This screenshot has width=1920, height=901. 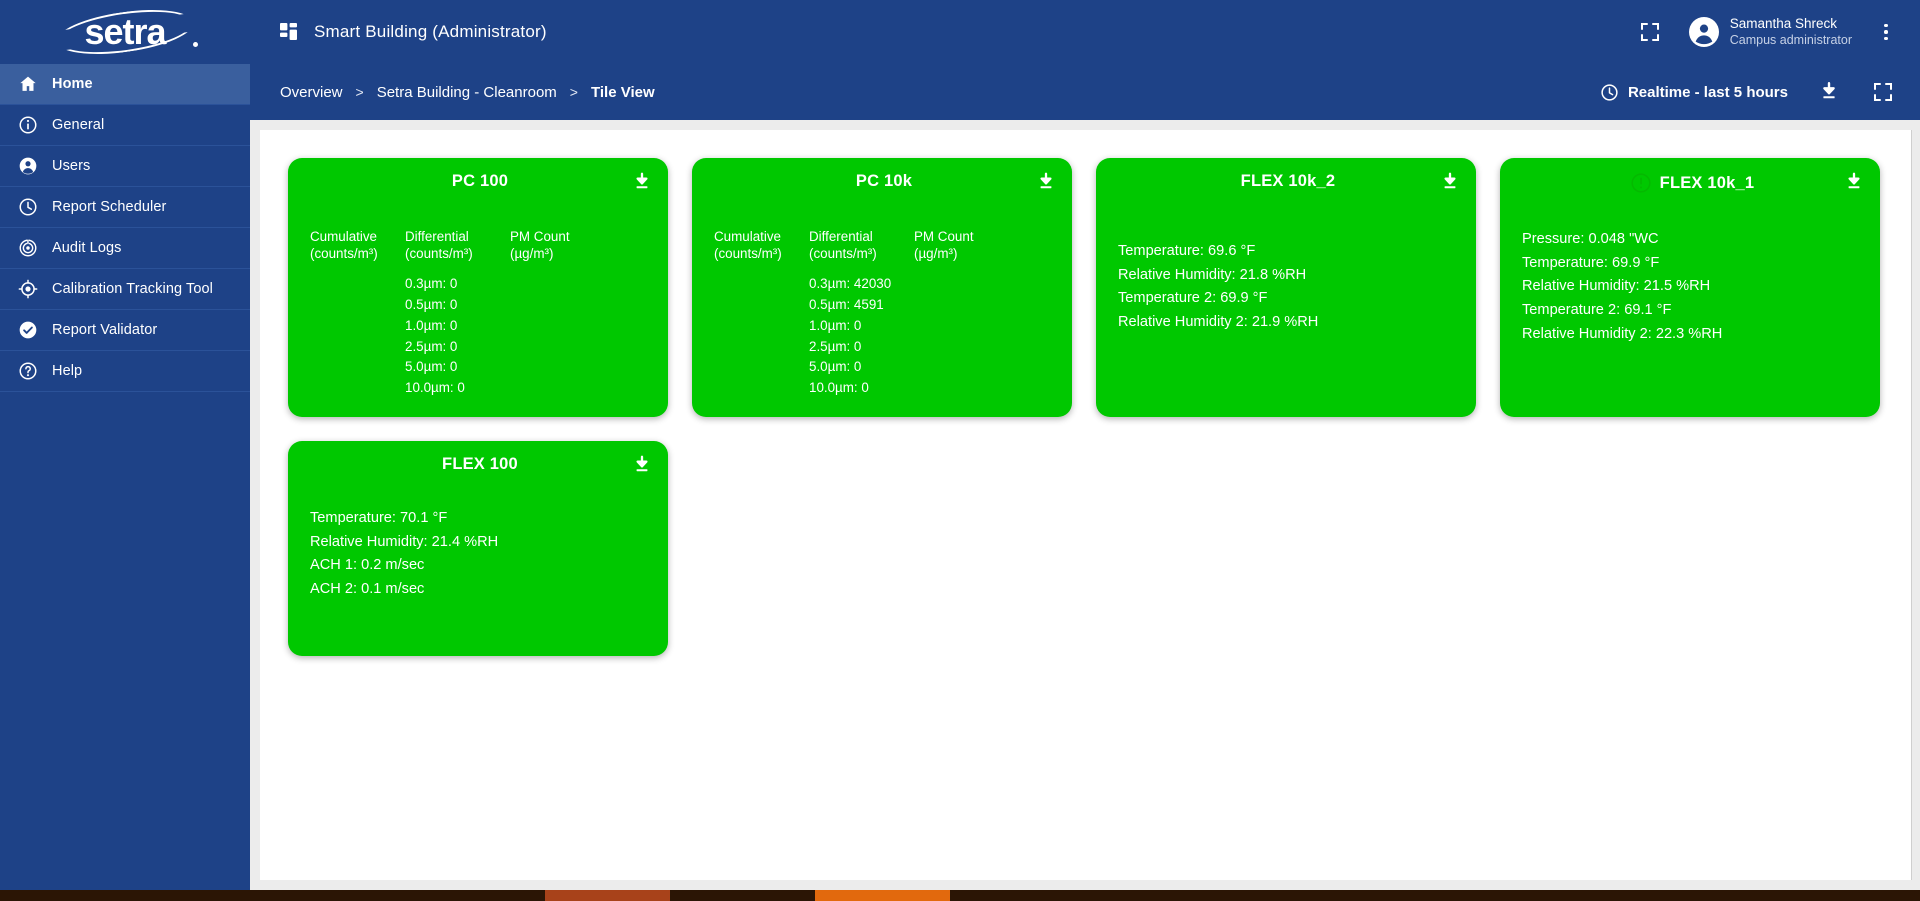 I want to click on time-range-label: Realtime - last 5 hours, so click(x=1707, y=92).